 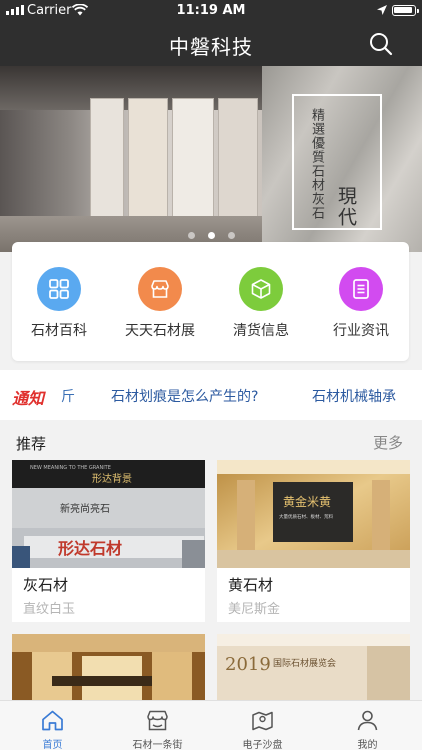 What do you see at coordinates (59, 307) in the screenshot?
I see `category-stone-encyclopedia: 石材百科` at bounding box center [59, 307].